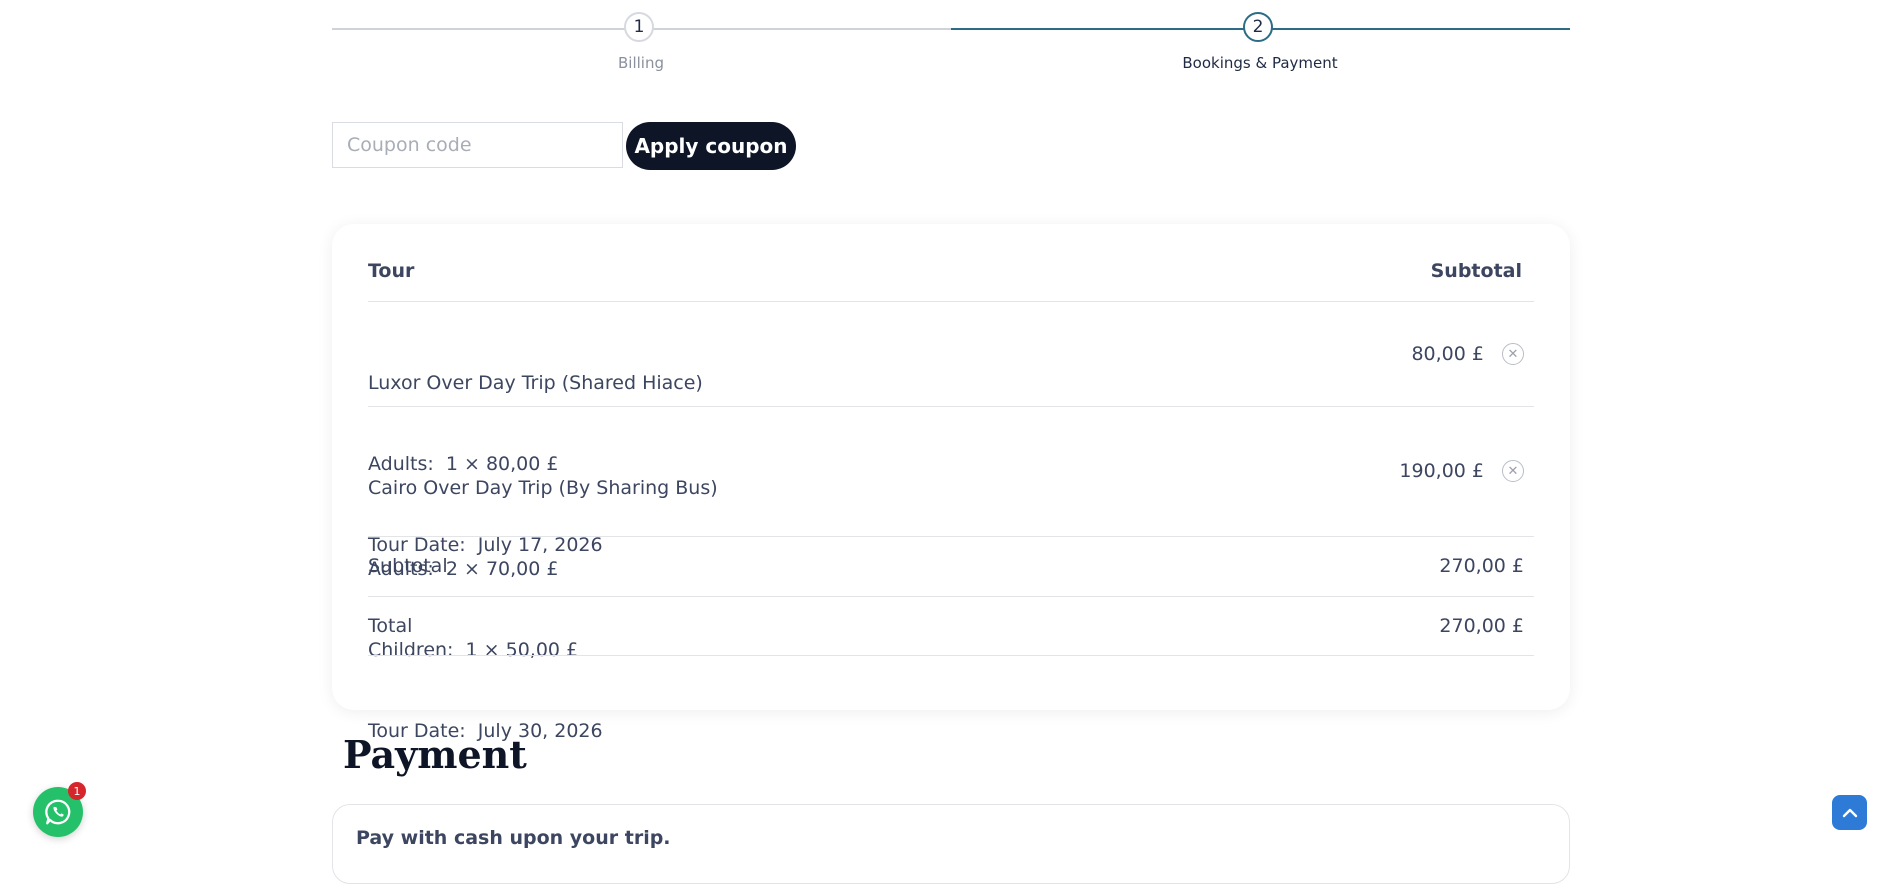  Describe the element at coordinates (1476, 271) in the screenshot. I see `subtotal-column-header: Subtotal` at that location.